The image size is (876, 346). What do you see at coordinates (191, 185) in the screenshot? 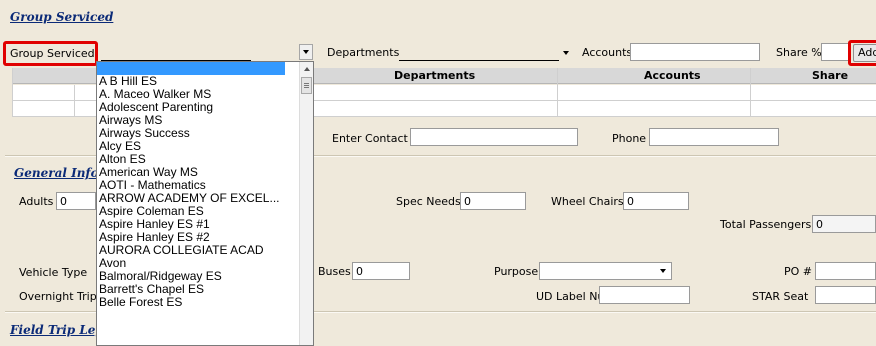
I see `list-item: AOTI - Mathematics` at bounding box center [191, 185].